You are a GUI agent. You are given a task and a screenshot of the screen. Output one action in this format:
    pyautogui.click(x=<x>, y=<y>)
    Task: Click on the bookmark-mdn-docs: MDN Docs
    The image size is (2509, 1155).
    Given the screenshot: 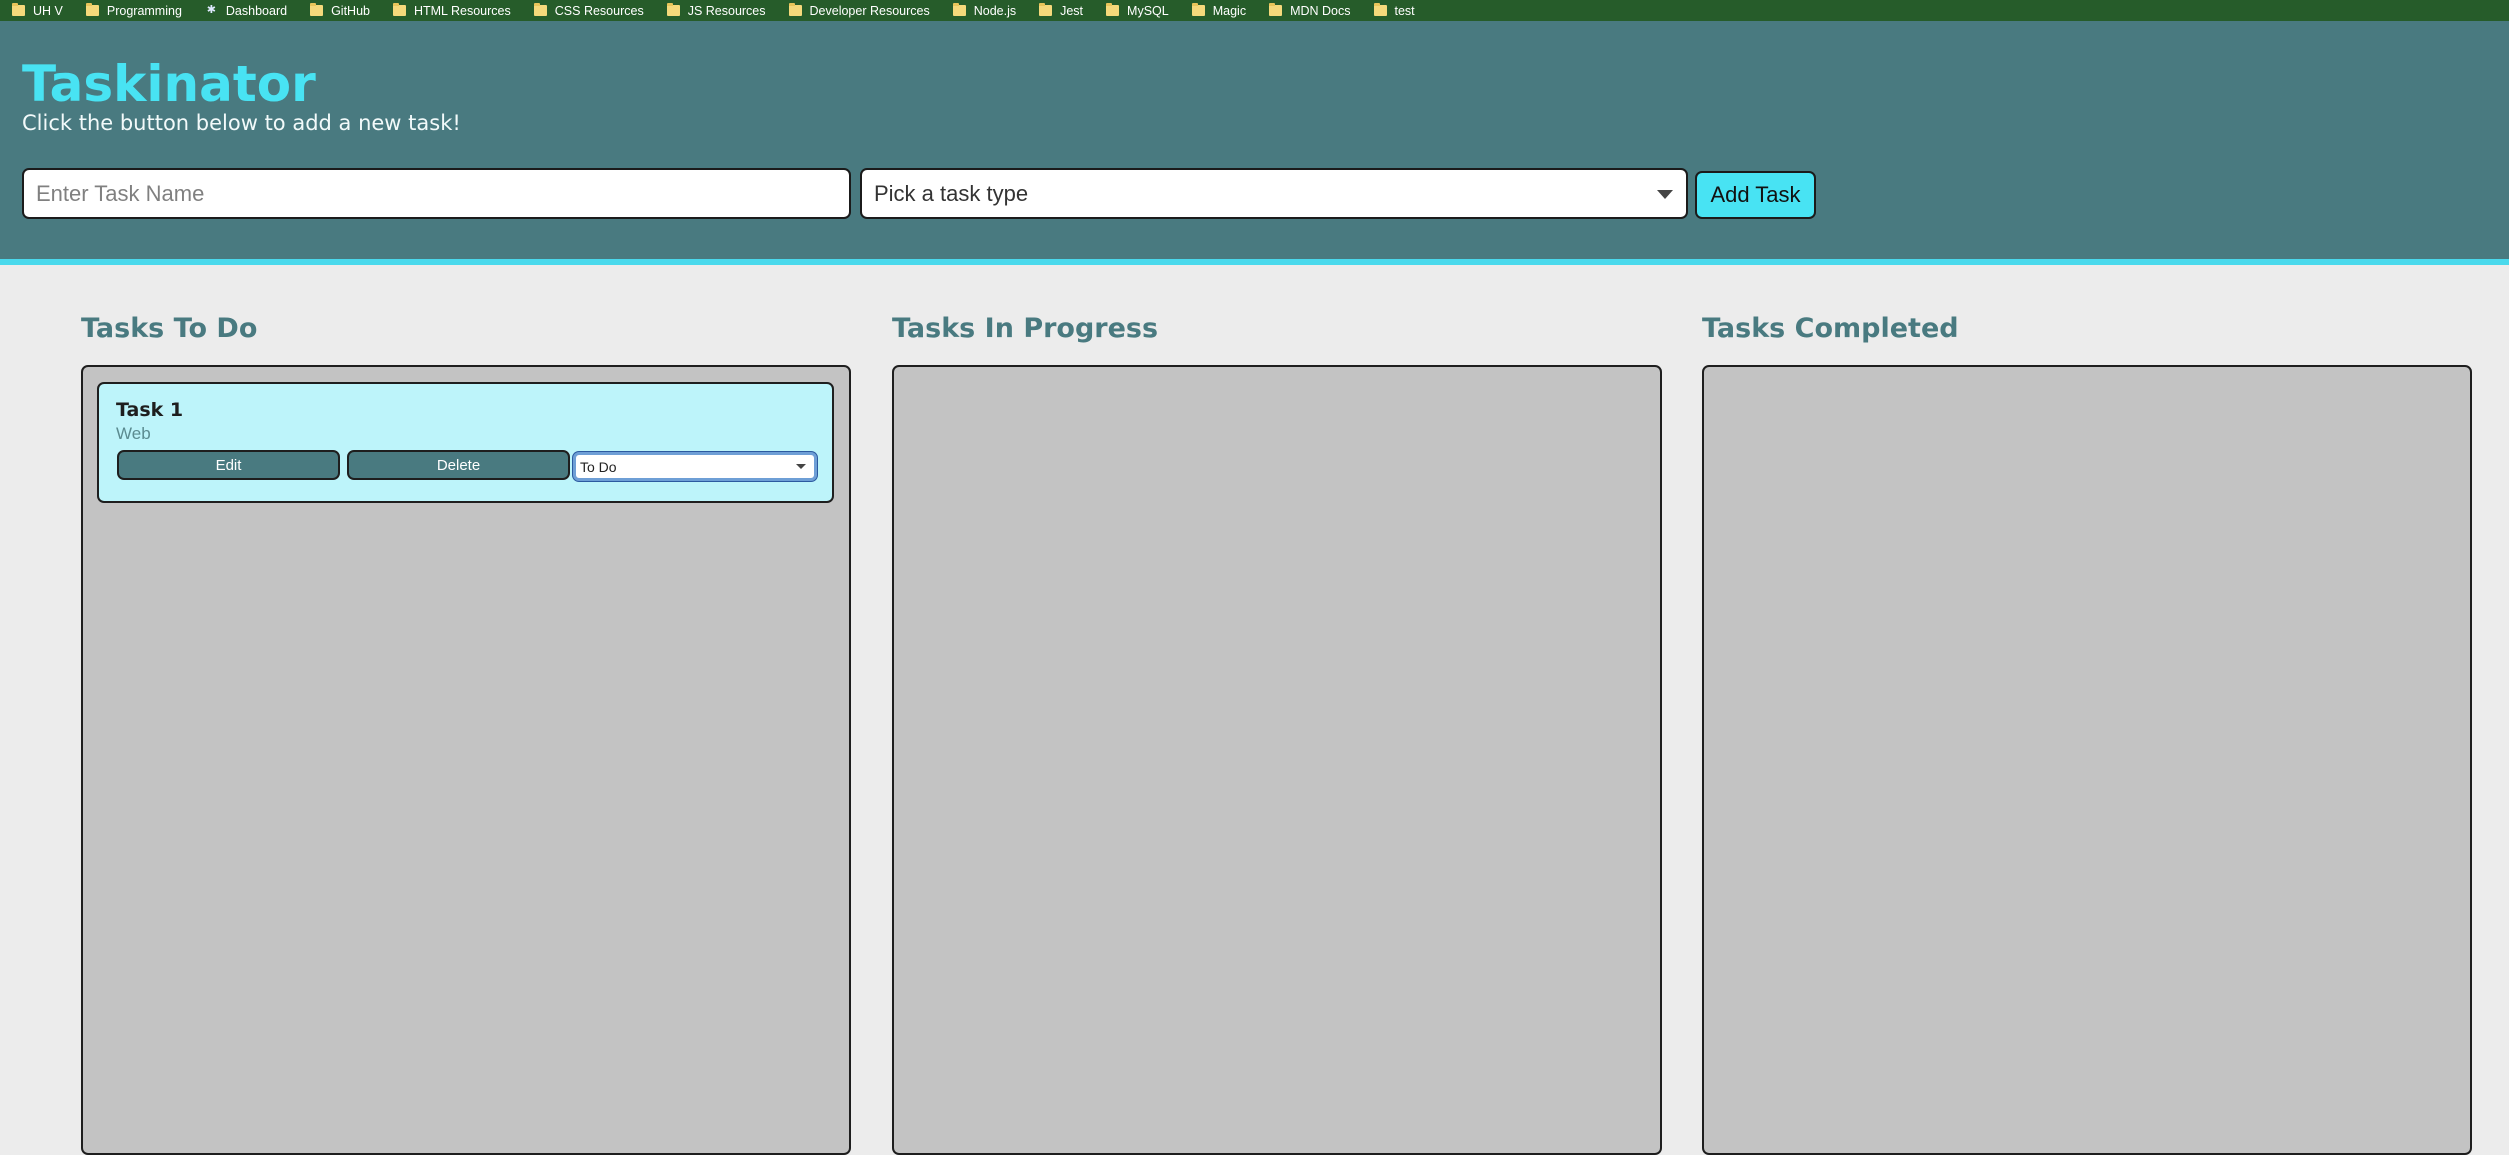 What is the action you would take?
    pyautogui.click(x=1310, y=10)
    